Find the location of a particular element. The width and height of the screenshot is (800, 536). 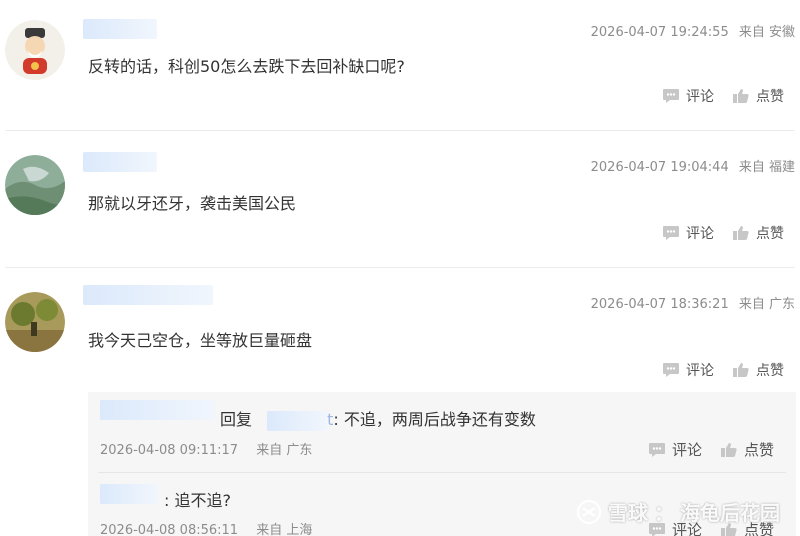

snowball-logo-icon is located at coordinates (589, 511).